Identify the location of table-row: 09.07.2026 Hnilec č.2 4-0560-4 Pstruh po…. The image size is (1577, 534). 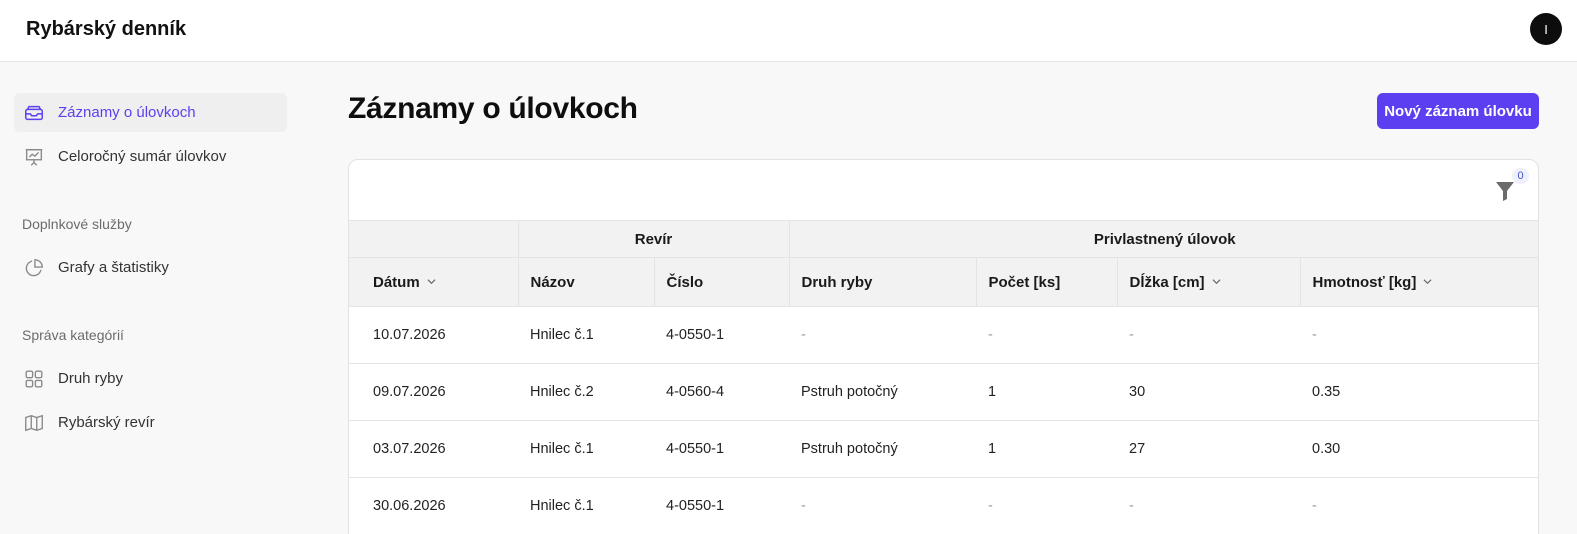
(943, 392).